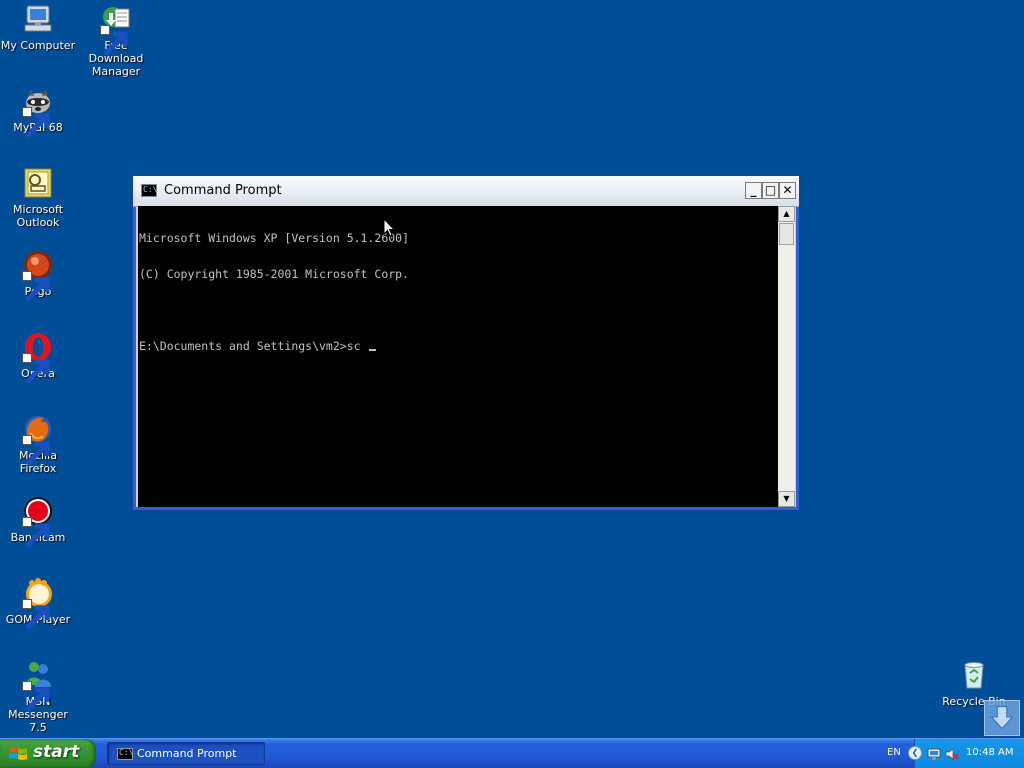  Describe the element at coordinates (786, 234) in the screenshot. I see `scroll-thumb` at that location.